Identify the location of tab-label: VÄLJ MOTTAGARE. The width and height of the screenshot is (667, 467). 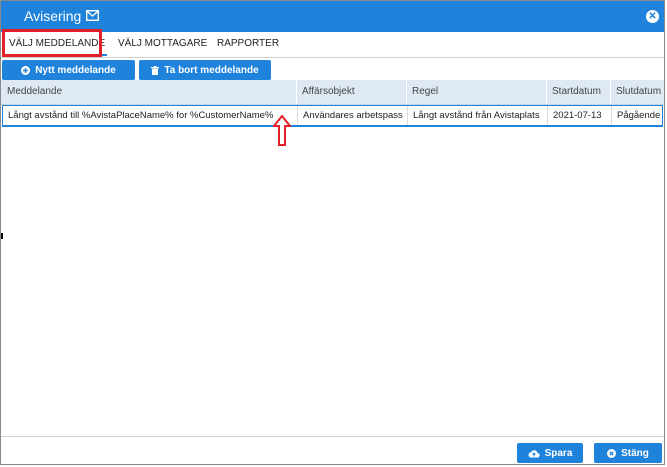
(163, 43).